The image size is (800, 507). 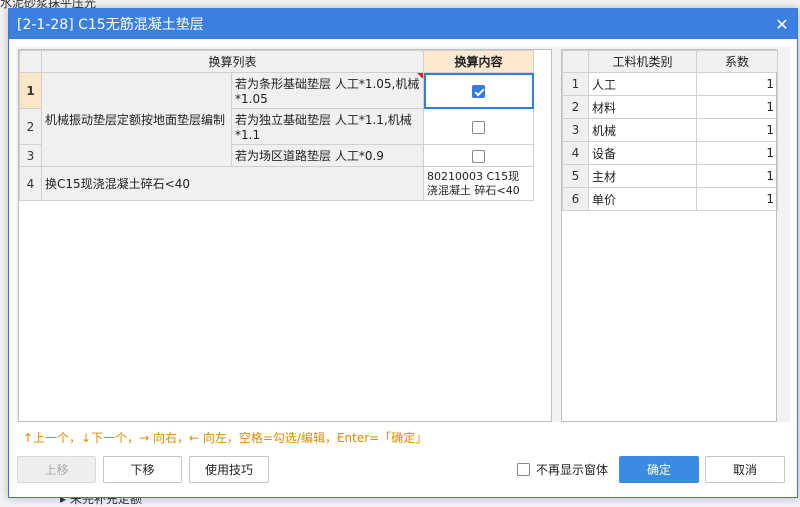 What do you see at coordinates (225, 438) in the screenshot?
I see `keyboard-hint: ↑上一个，↓下一个，→ 向右，← 向左，空格=勾选/编辑，Enter=「确定」` at bounding box center [225, 438].